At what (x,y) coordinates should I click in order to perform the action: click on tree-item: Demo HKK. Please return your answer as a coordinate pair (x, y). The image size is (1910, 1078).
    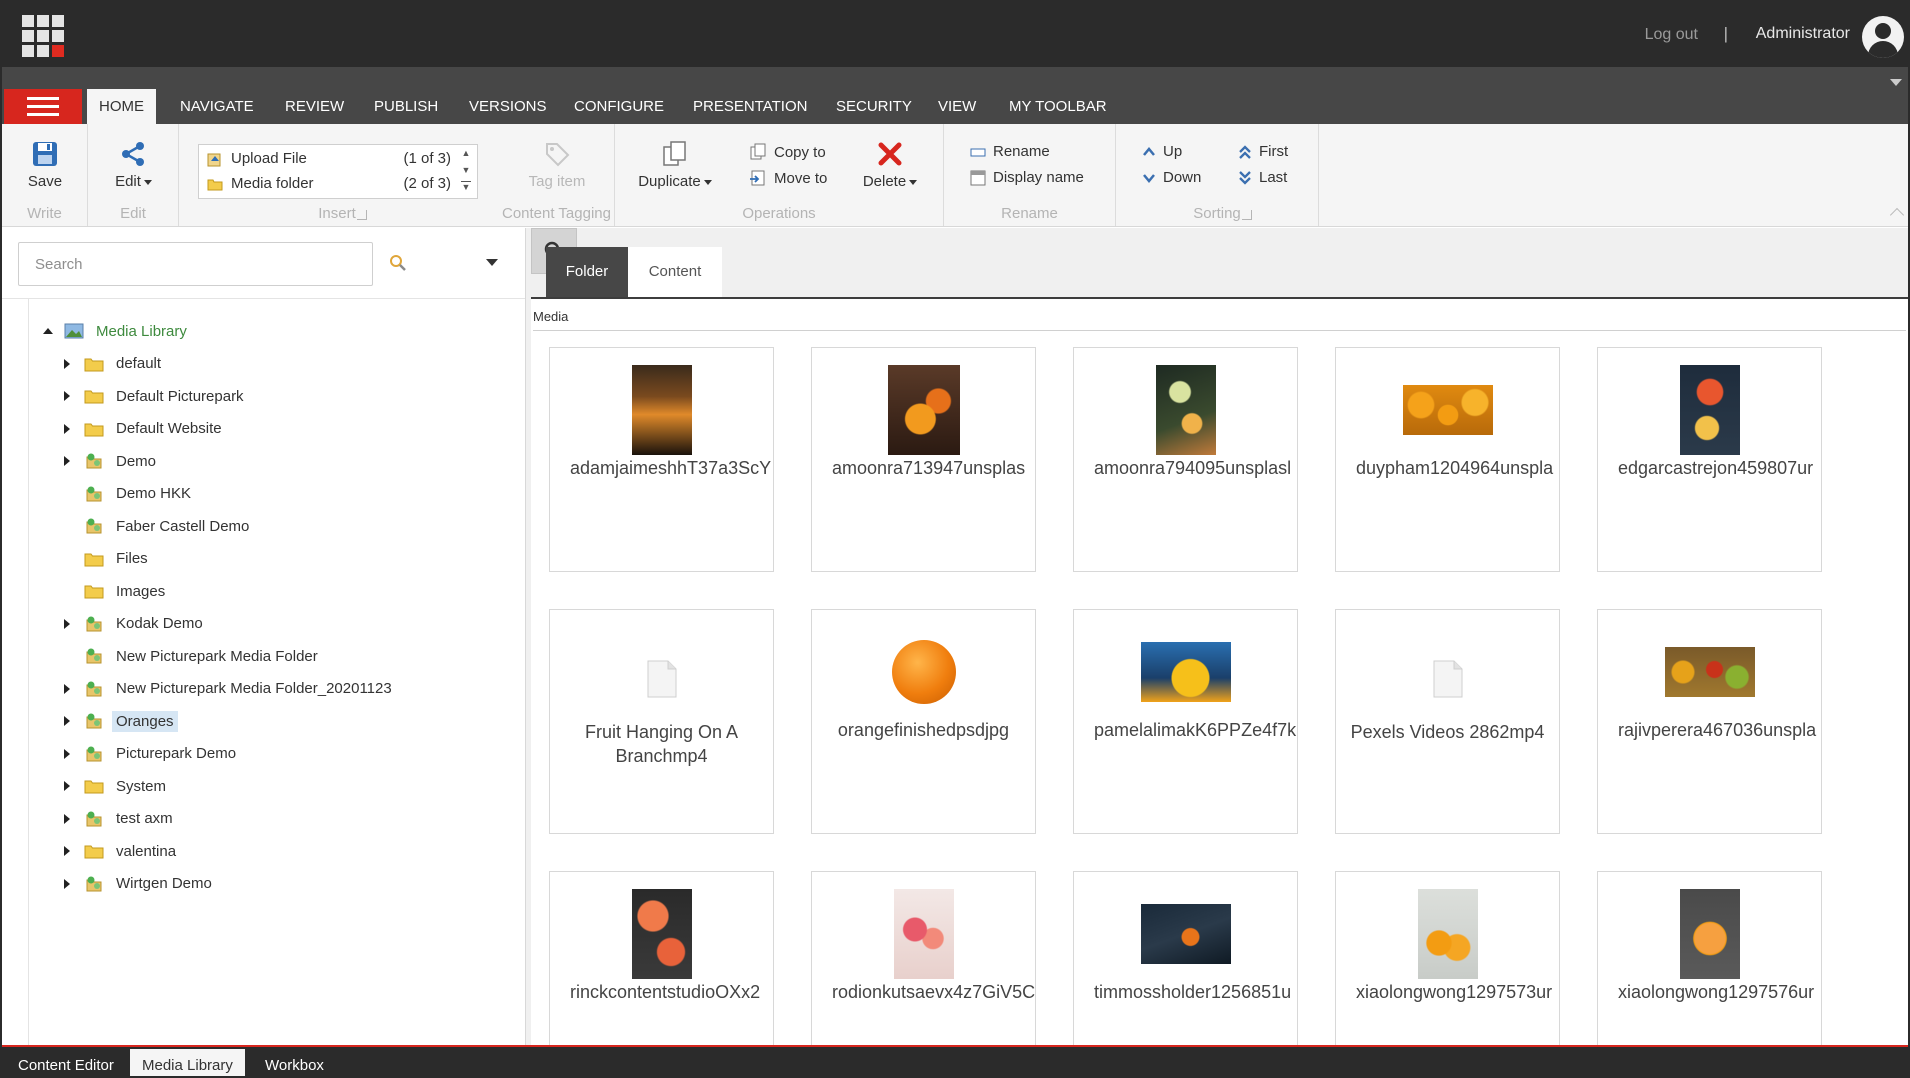
    Looking at the image, I should click on (128, 494).